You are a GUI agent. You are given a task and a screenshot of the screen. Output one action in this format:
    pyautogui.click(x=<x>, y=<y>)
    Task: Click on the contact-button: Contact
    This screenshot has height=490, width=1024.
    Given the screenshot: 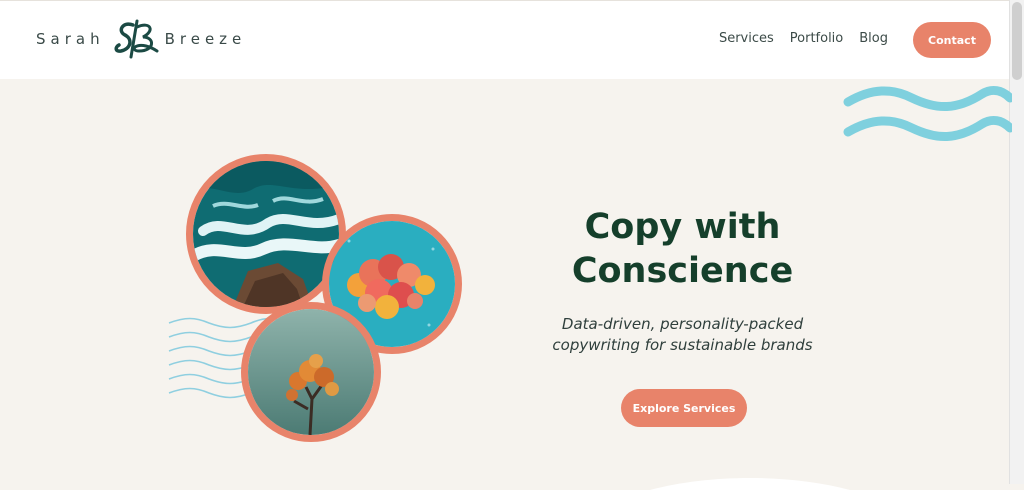 What is the action you would take?
    pyautogui.click(x=952, y=40)
    